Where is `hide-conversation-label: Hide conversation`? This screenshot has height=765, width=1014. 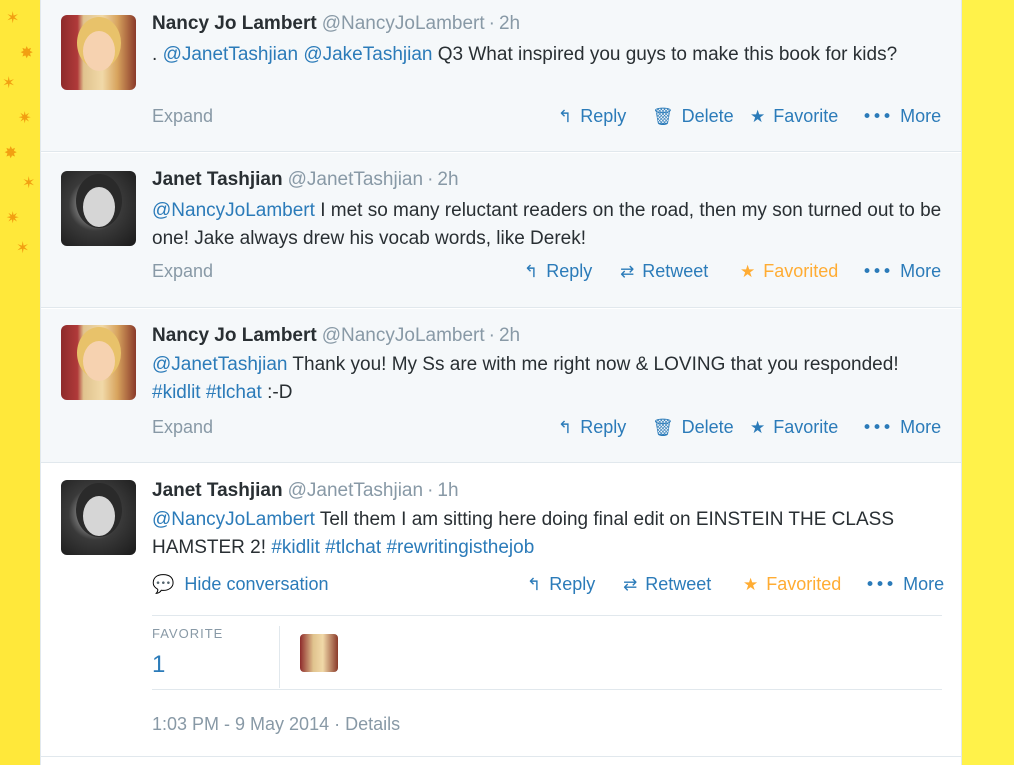
hide-conversation-label: Hide conversation is located at coordinates (256, 584).